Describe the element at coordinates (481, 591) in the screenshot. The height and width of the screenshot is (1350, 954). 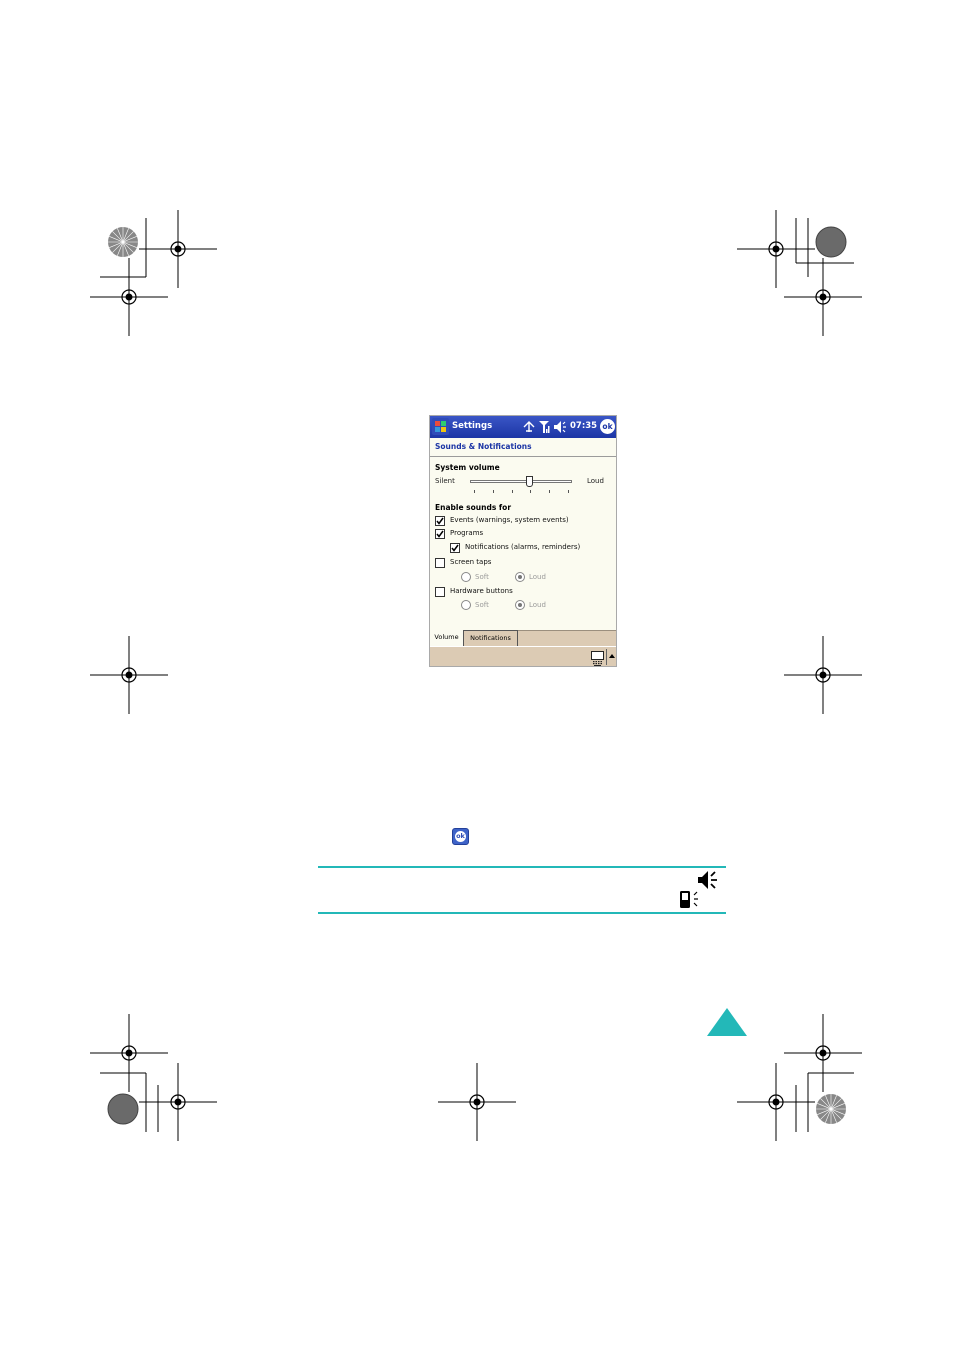
I see `hardware-buttons-label: Hardware buttons` at that location.